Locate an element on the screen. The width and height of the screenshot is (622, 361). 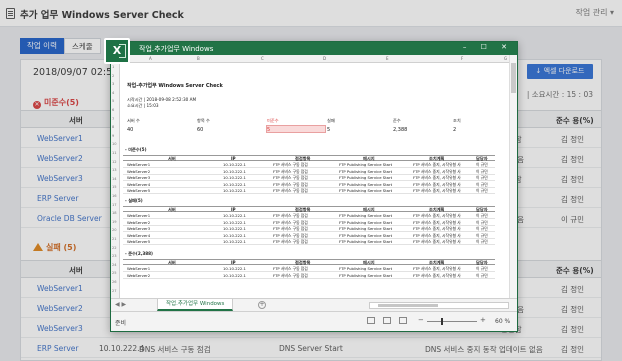
row-number: 21 is located at coordinates (114, 239).